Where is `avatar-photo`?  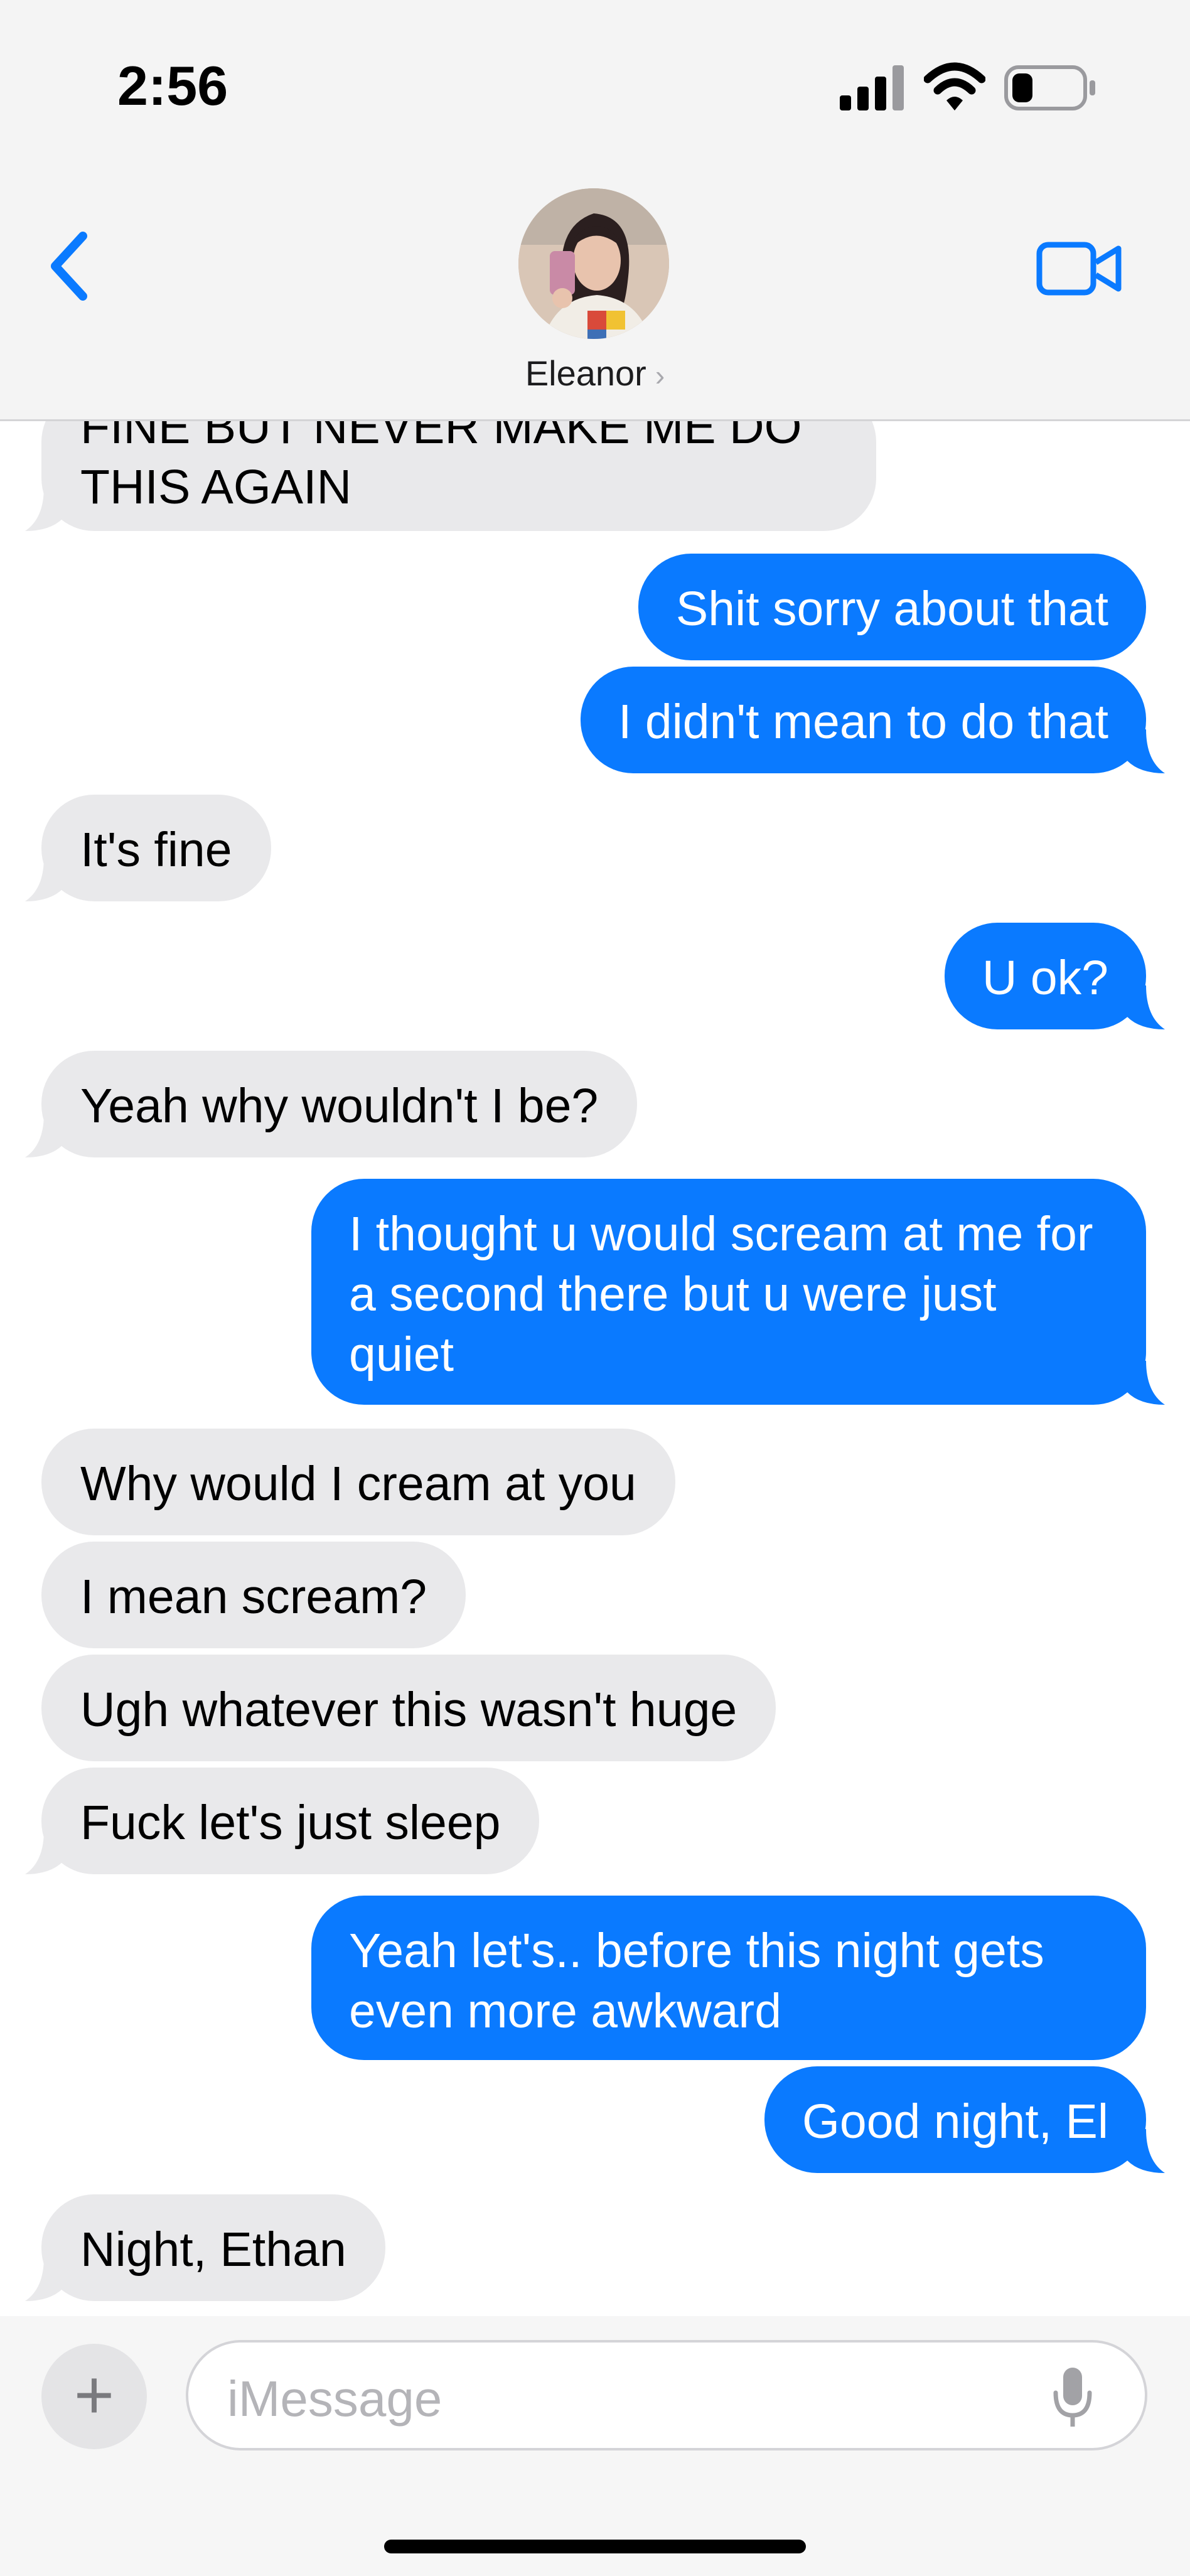 avatar-photo is located at coordinates (593, 263).